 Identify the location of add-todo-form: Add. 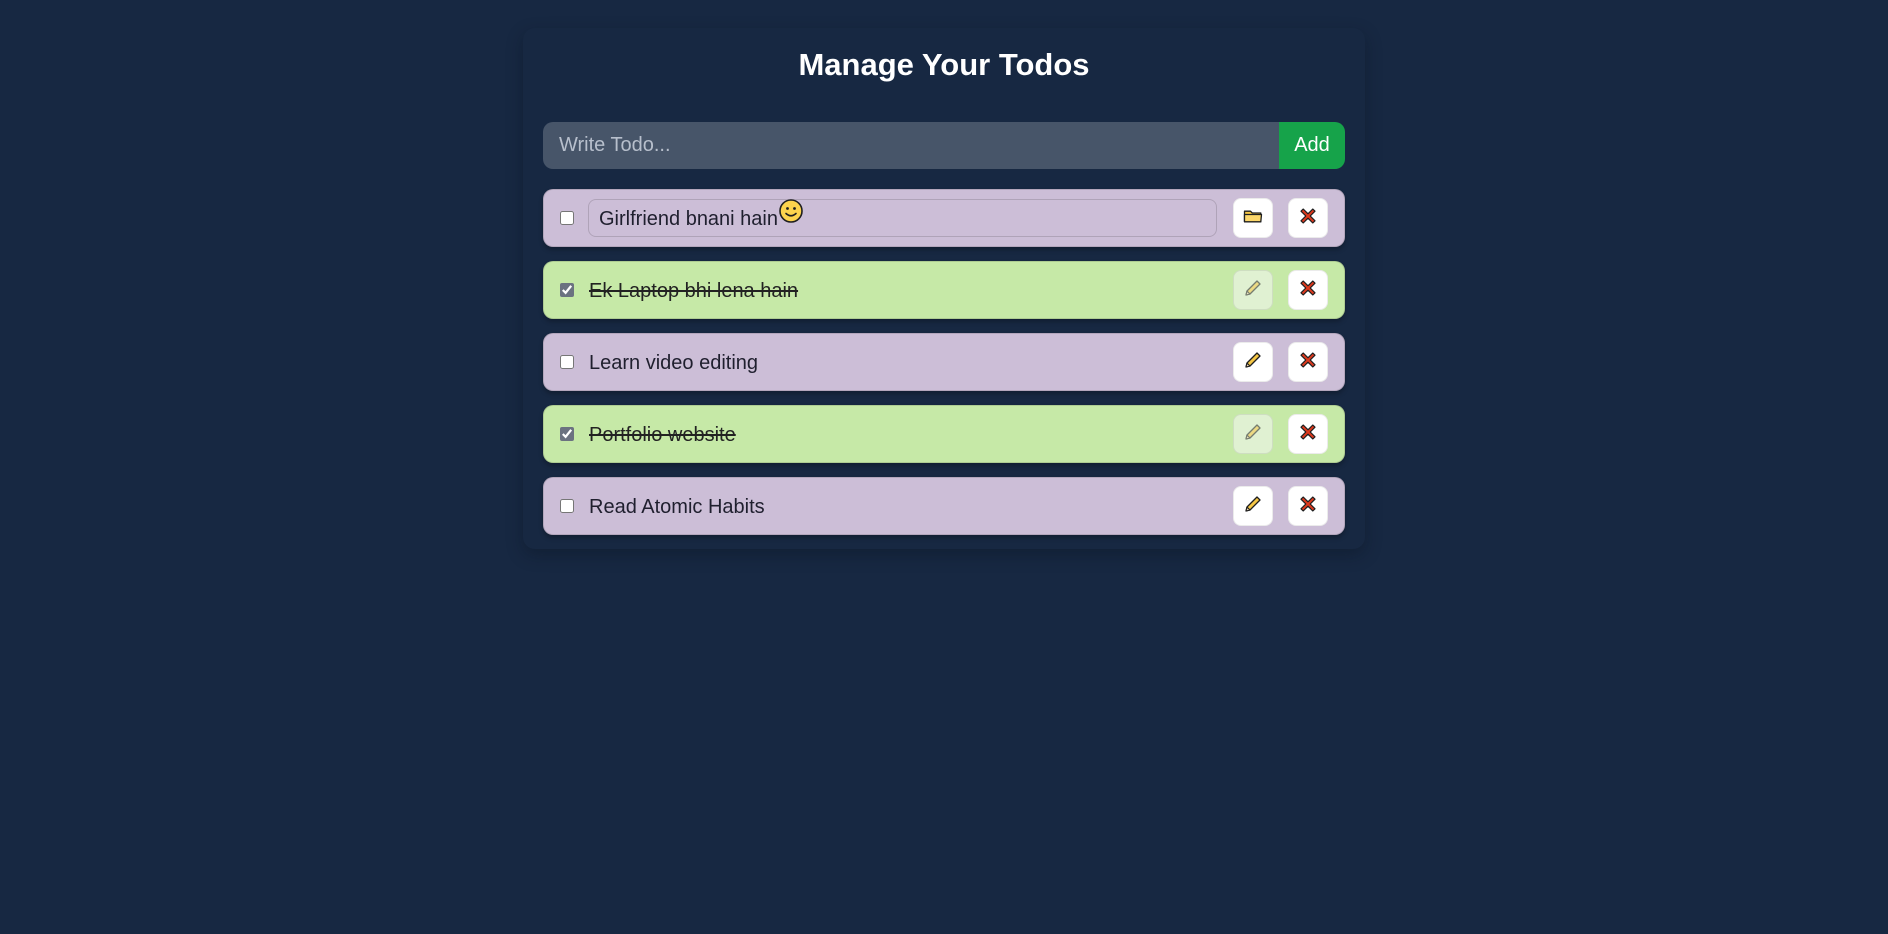
(944, 145).